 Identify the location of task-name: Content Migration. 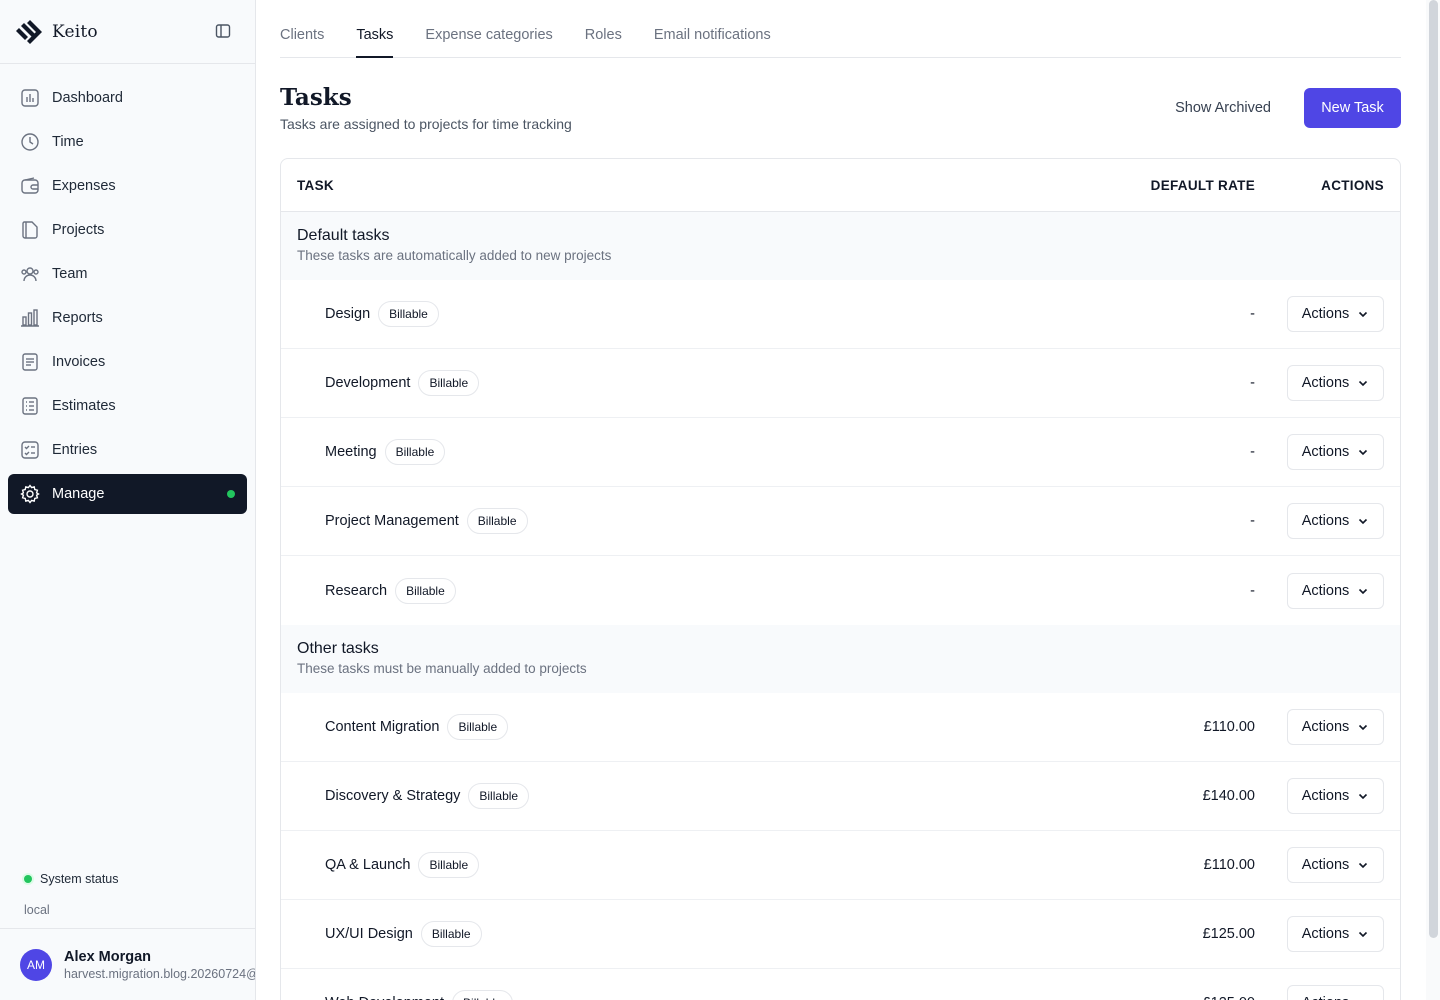
(382, 727).